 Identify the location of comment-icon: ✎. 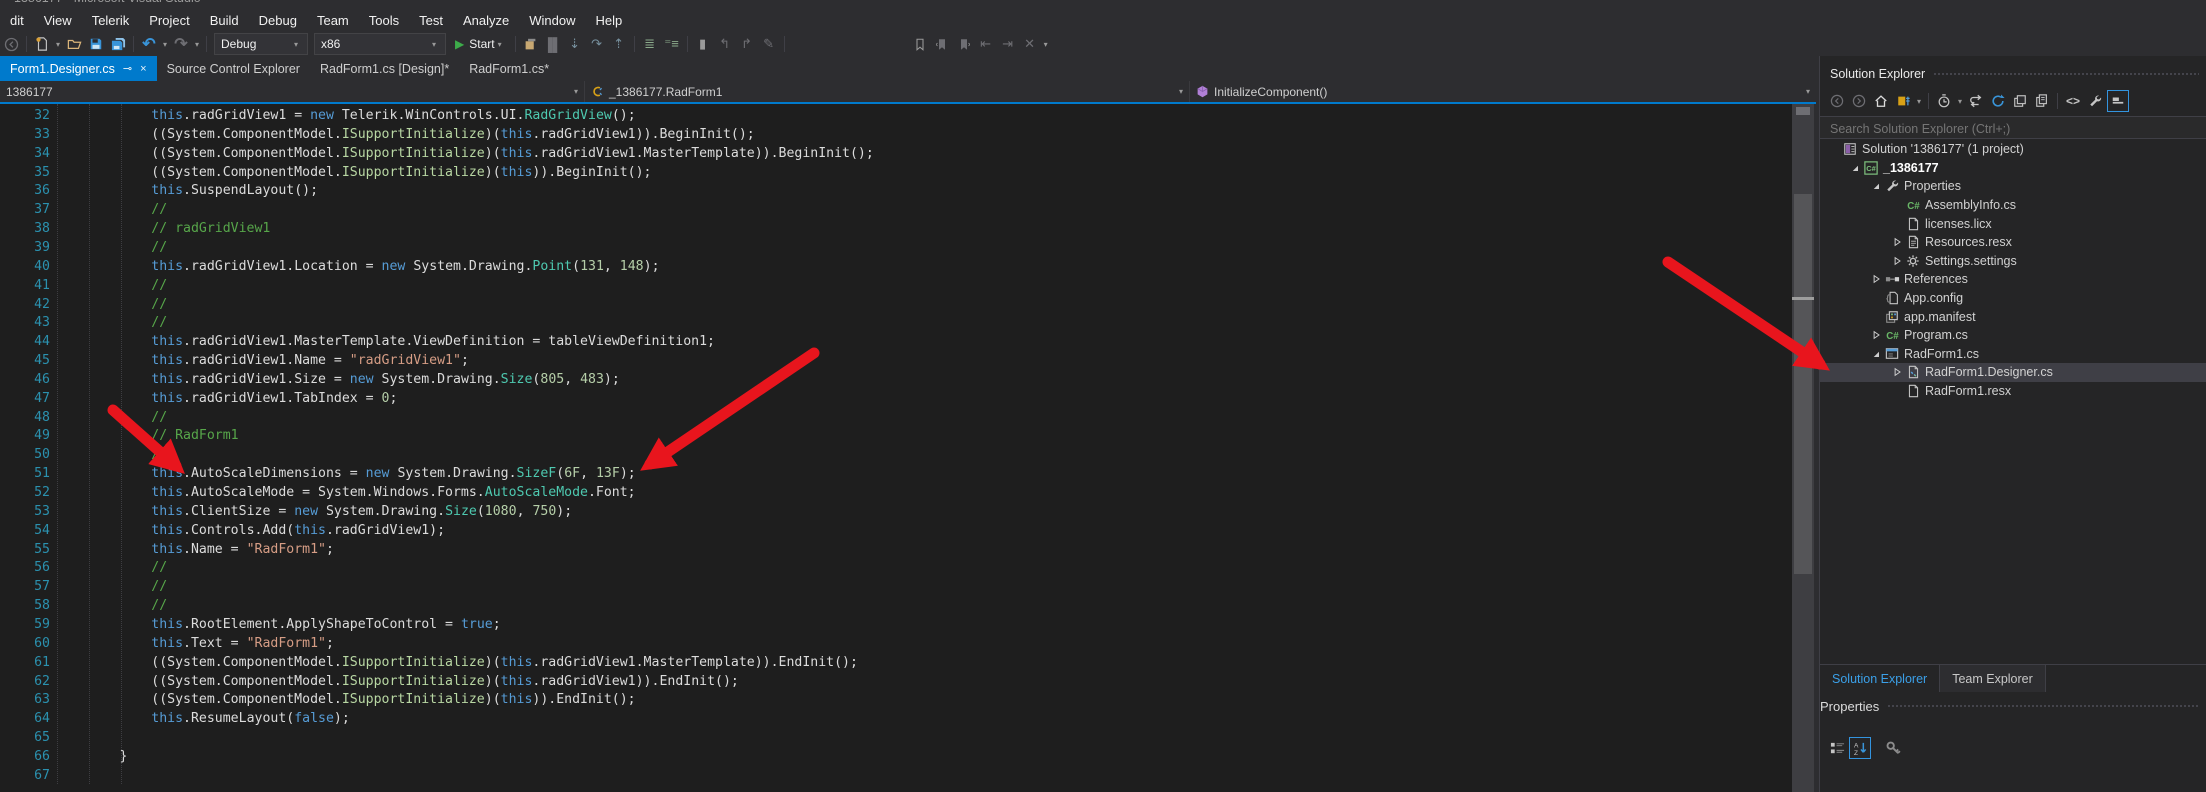
(769, 44).